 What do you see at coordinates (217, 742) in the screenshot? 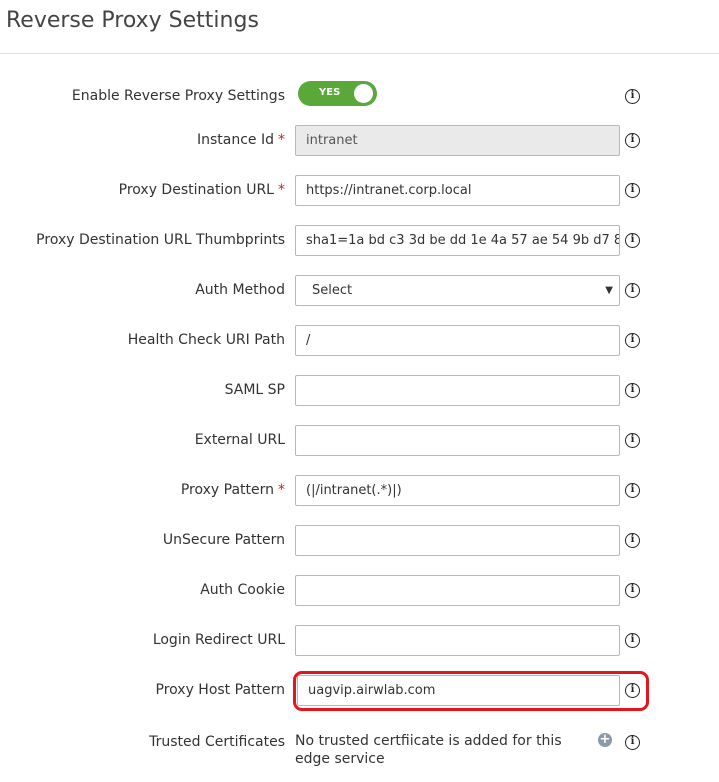
I see `label-trusted-certificates: Trusted Certificates` at bounding box center [217, 742].